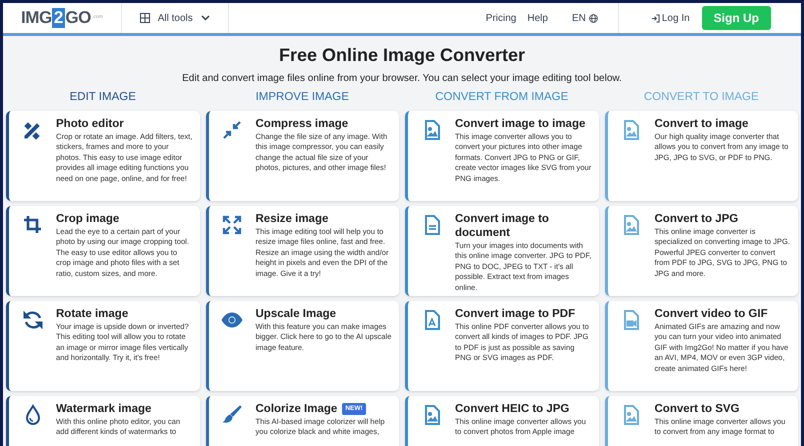 Image resolution: width=804 pixels, height=446 pixels. Describe the element at coordinates (593, 18) in the screenshot. I see `globe-icon` at that location.